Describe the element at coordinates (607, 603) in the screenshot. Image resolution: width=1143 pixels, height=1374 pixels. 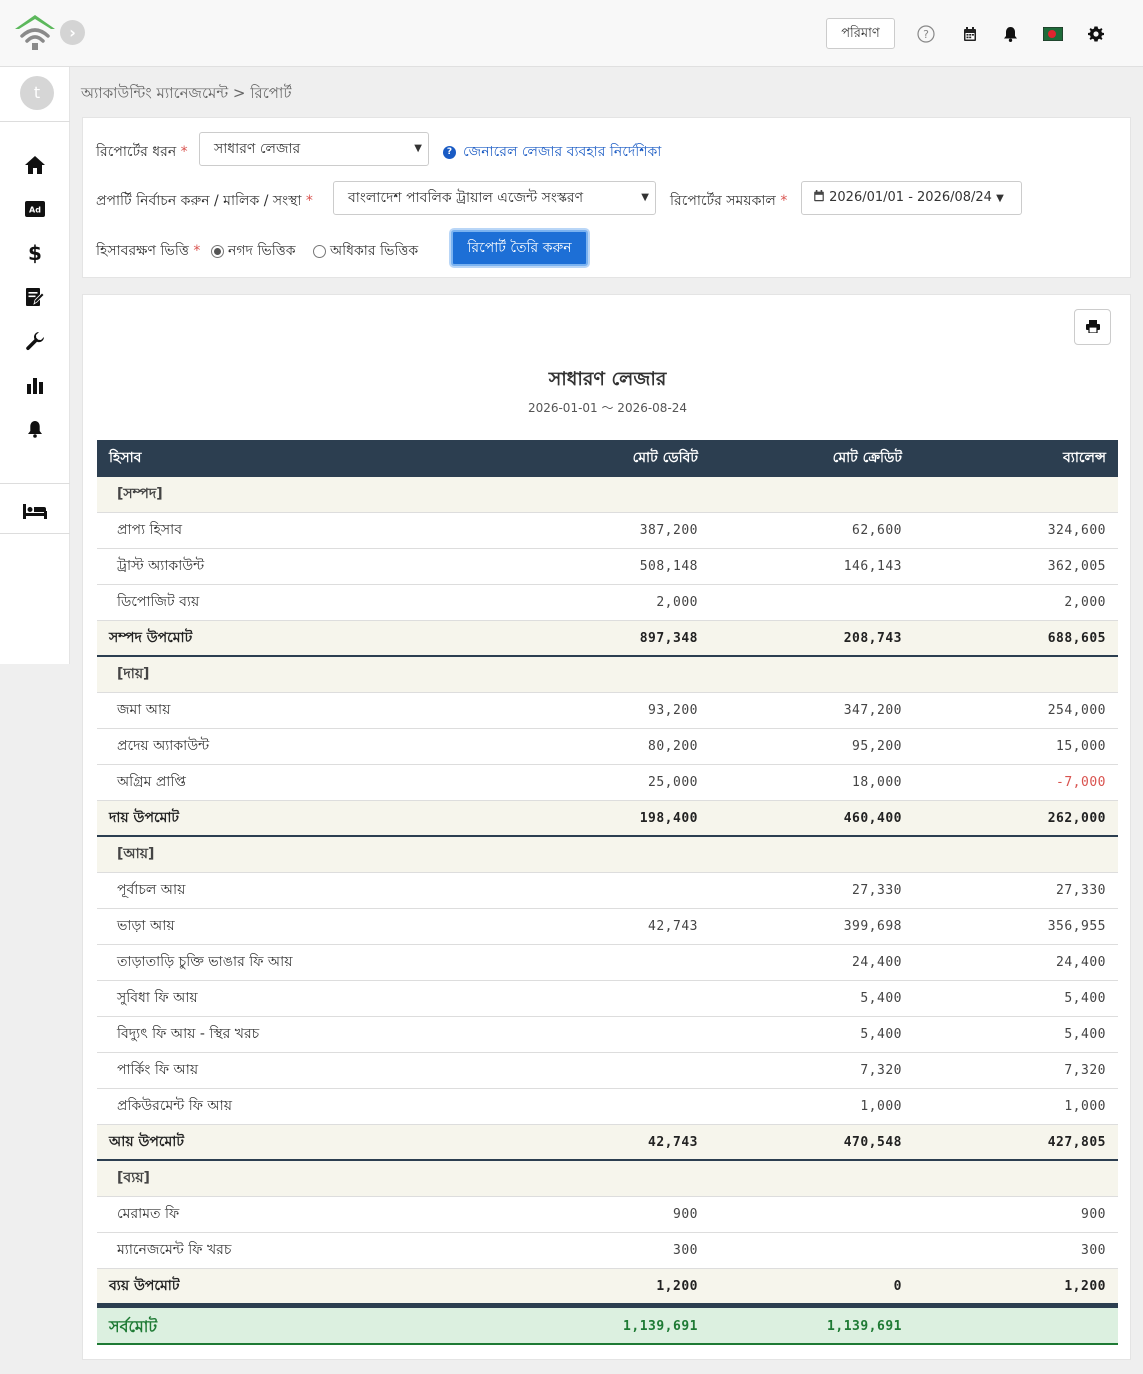
I see `table-row: ডিপোজিট ব্যয় 2,000 2,000` at that location.